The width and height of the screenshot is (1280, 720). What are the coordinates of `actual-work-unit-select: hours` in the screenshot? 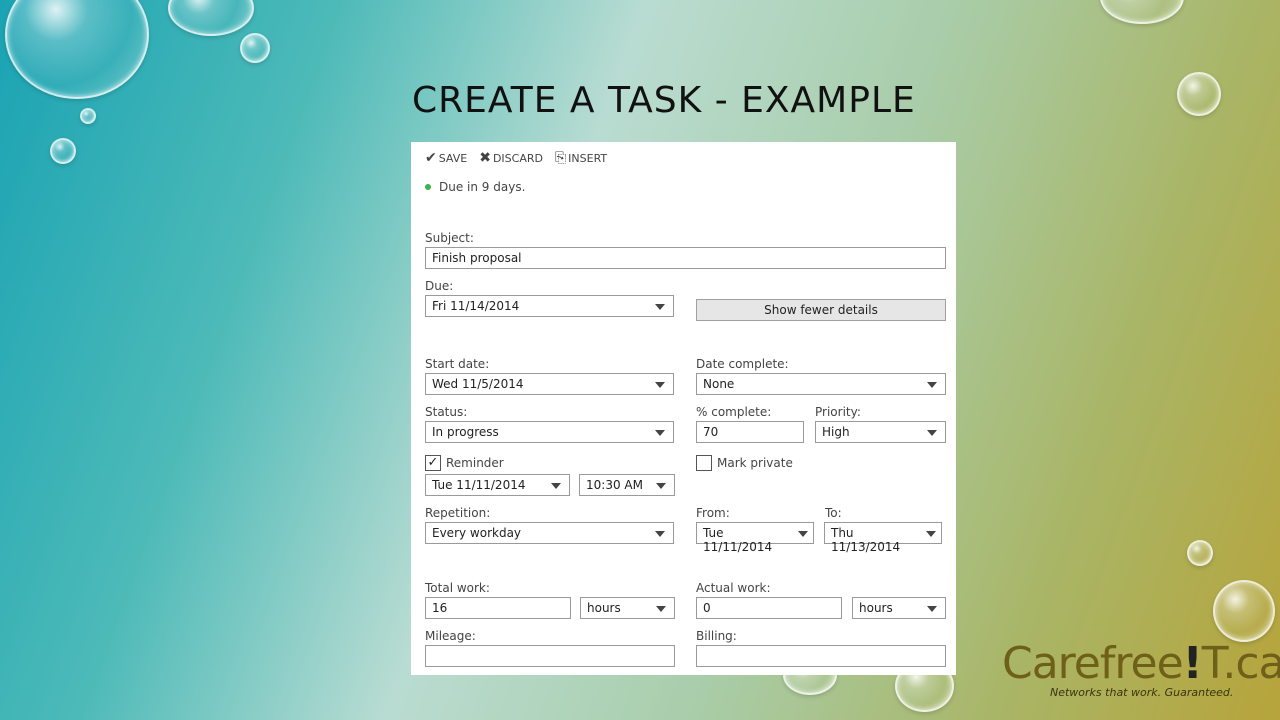 It's located at (899, 608).